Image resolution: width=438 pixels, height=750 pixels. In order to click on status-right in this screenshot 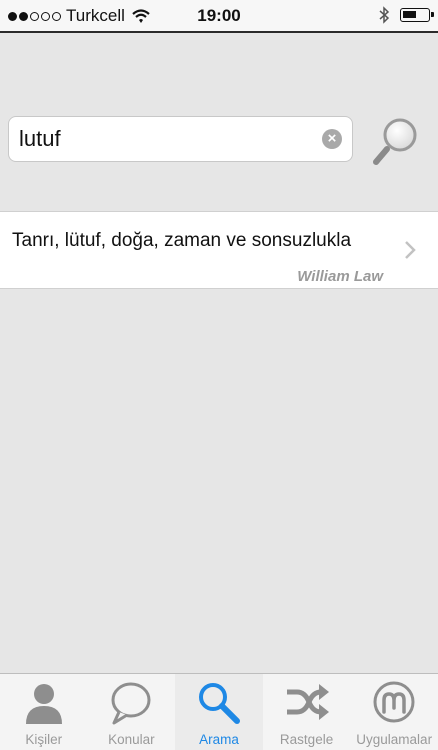, I will do `click(406, 15)`.